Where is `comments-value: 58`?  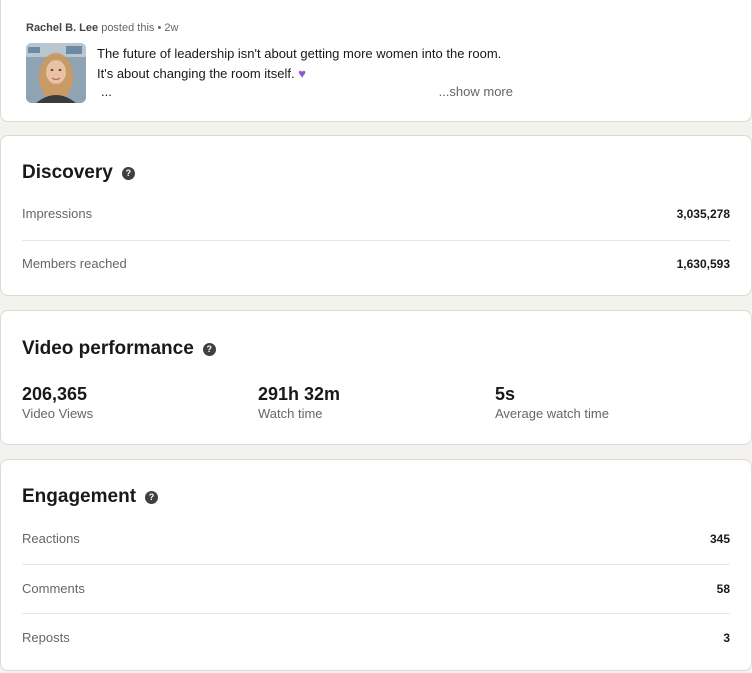
comments-value: 58 is located at coordinates (723, 588).